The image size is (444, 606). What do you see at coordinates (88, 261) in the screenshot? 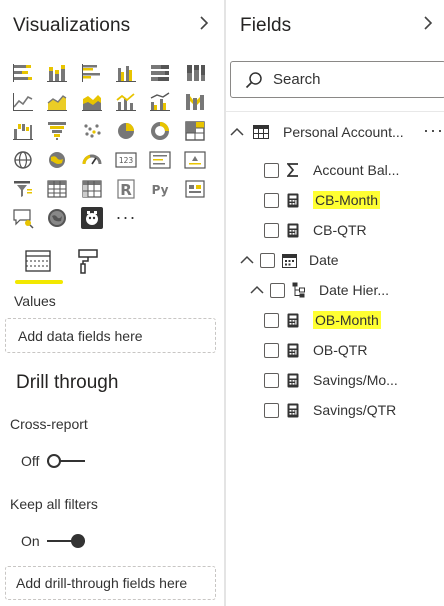
I see `tab-format` at bounding box center [88, 261].